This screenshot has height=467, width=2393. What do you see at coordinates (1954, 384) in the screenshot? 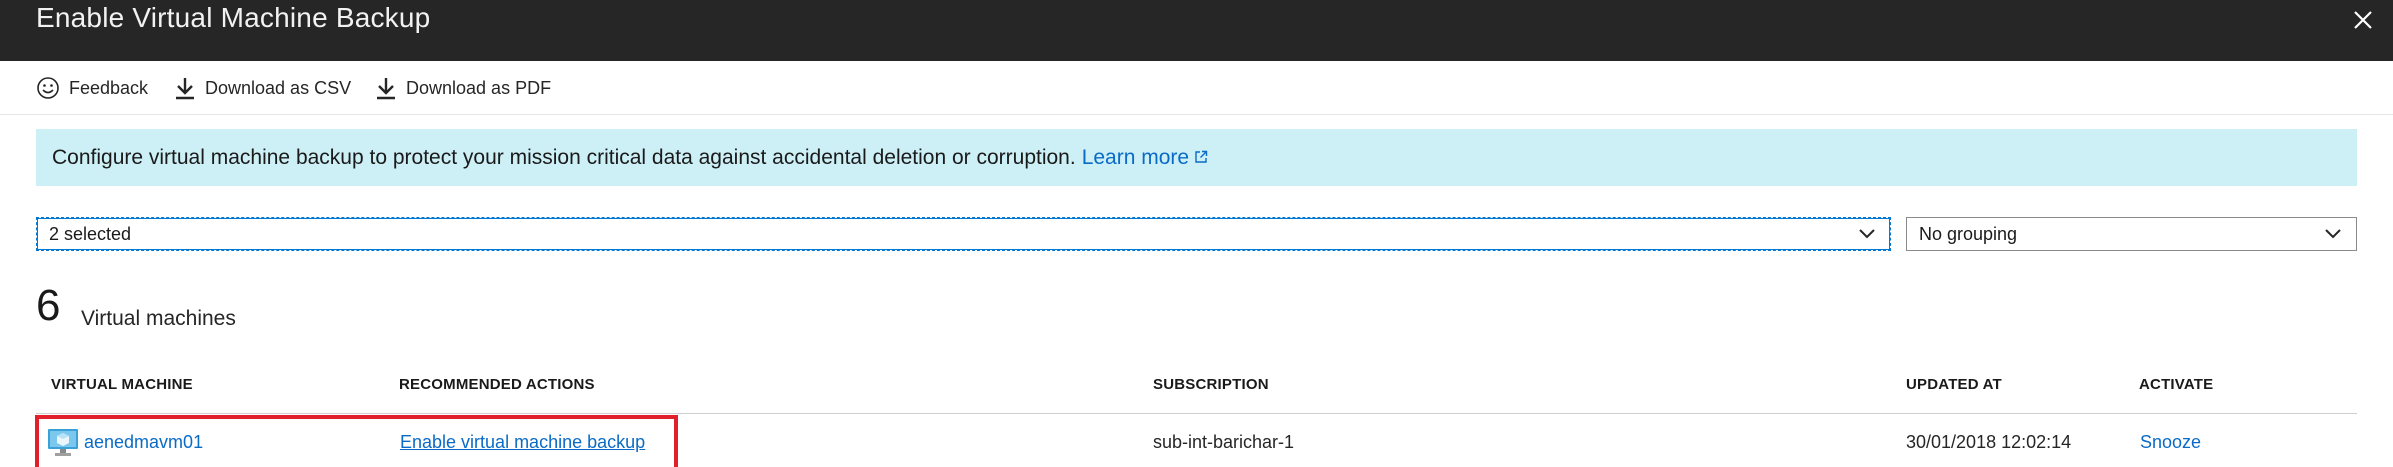
I see `column-header-updated-at: UPDATED AT` at bounding box center [1954, 384].